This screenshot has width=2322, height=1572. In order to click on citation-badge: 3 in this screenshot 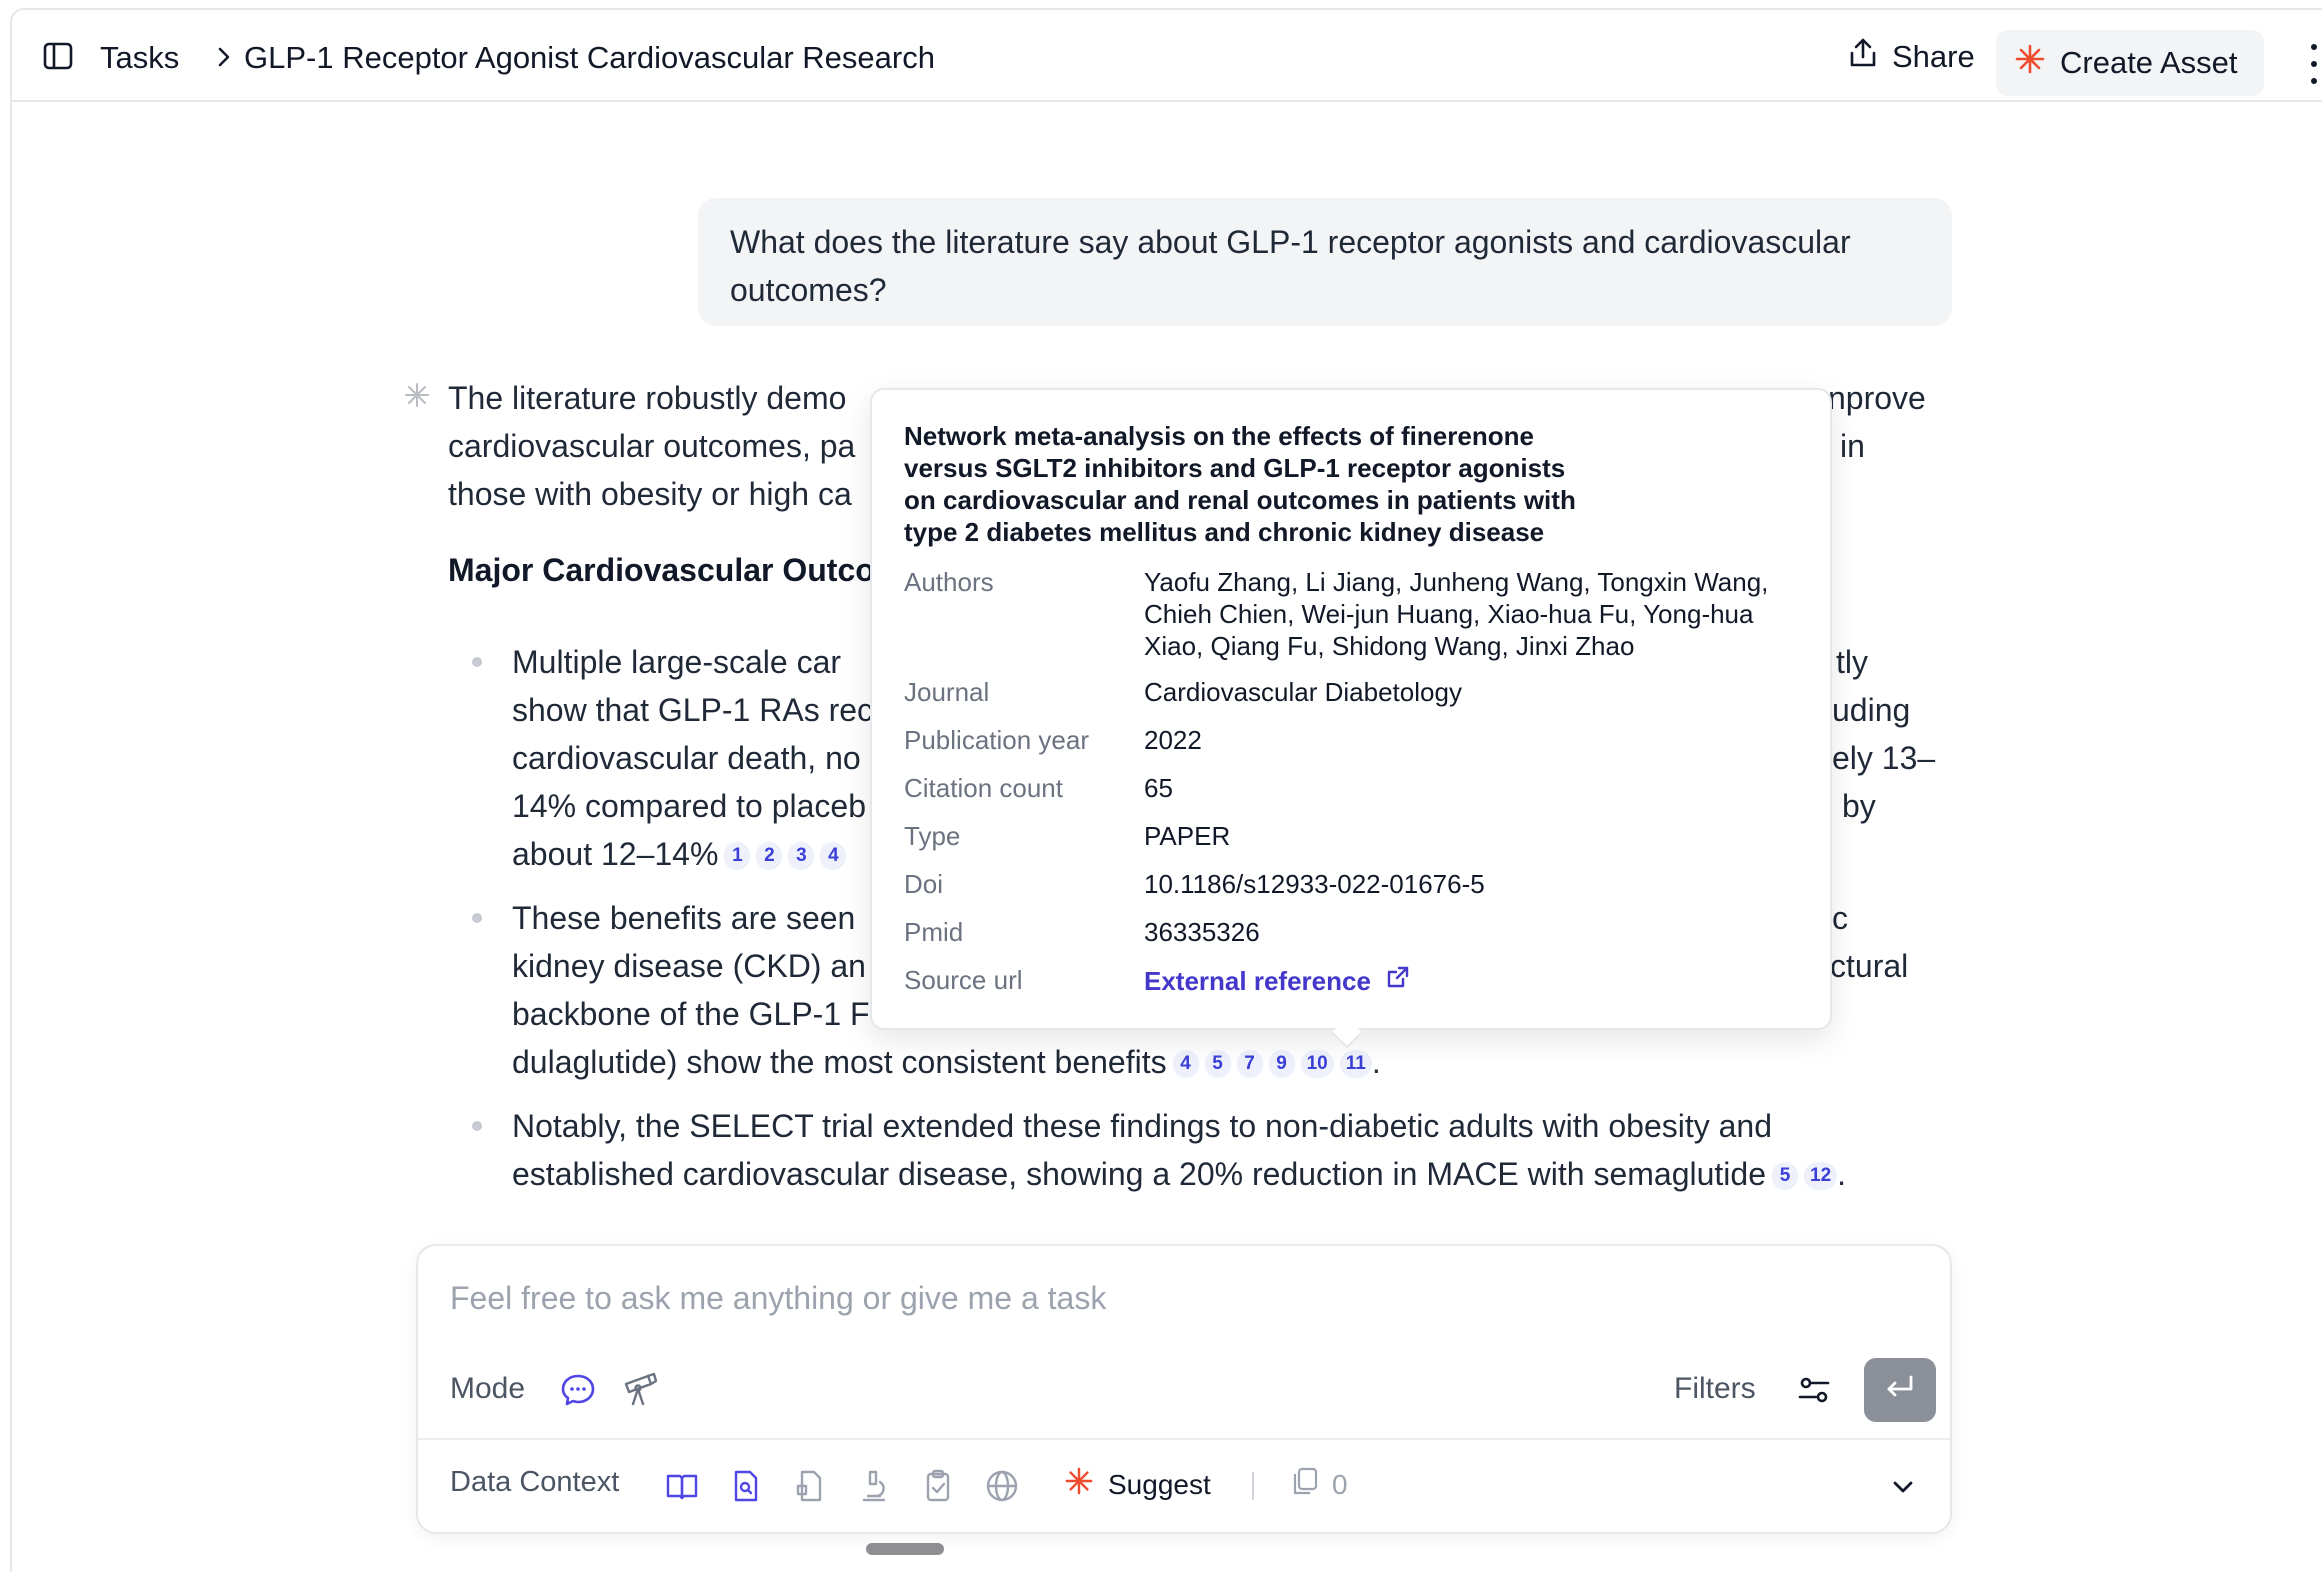, I will do `click(801, 856)`.